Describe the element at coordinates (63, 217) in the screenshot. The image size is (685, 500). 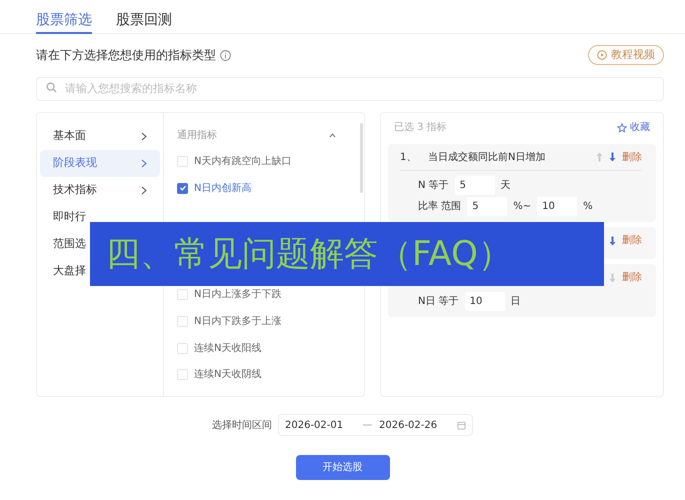
I see `category-item: 即时行` at that location.